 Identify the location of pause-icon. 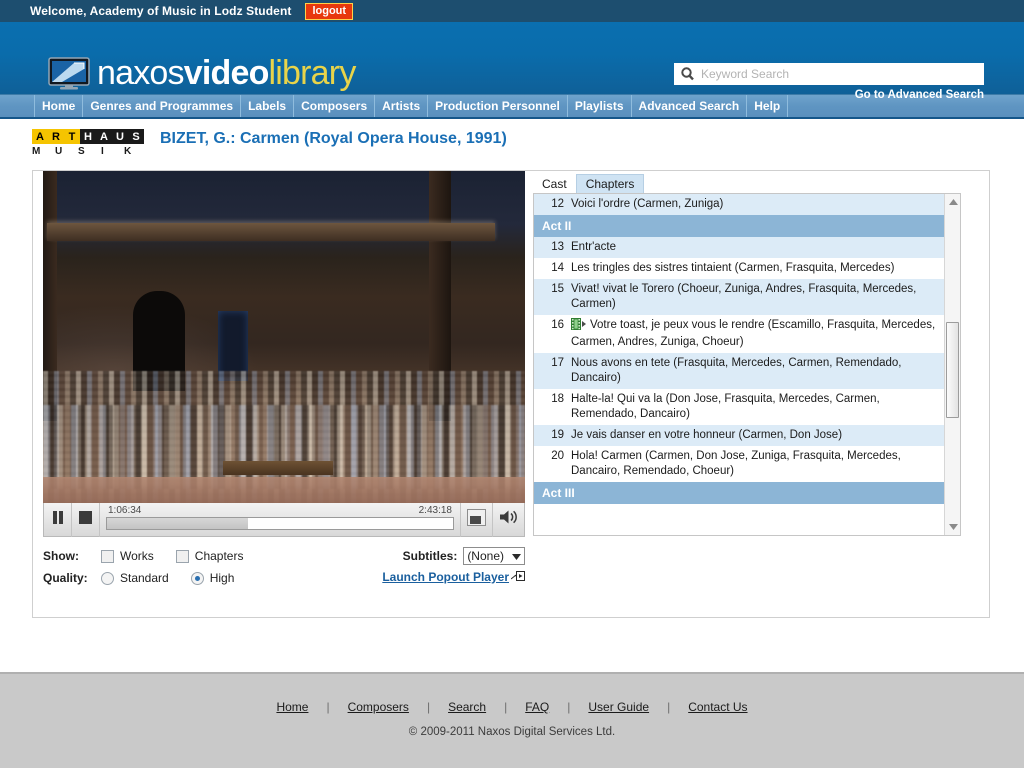
(58, 519).